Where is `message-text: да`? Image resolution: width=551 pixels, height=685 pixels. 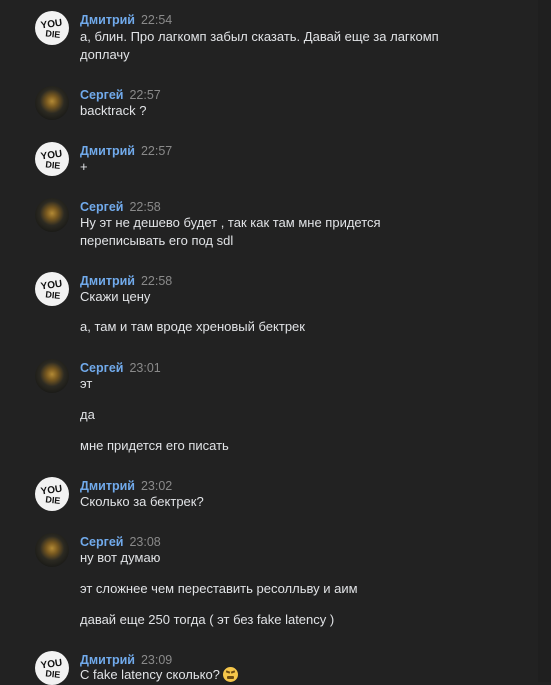 message-text: да is located at coordinates (87, 414).